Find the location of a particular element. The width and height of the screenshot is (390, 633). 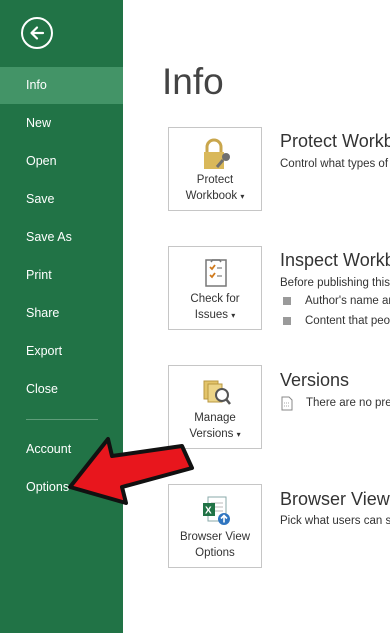

document-icon is located at coordinates (287, 403).